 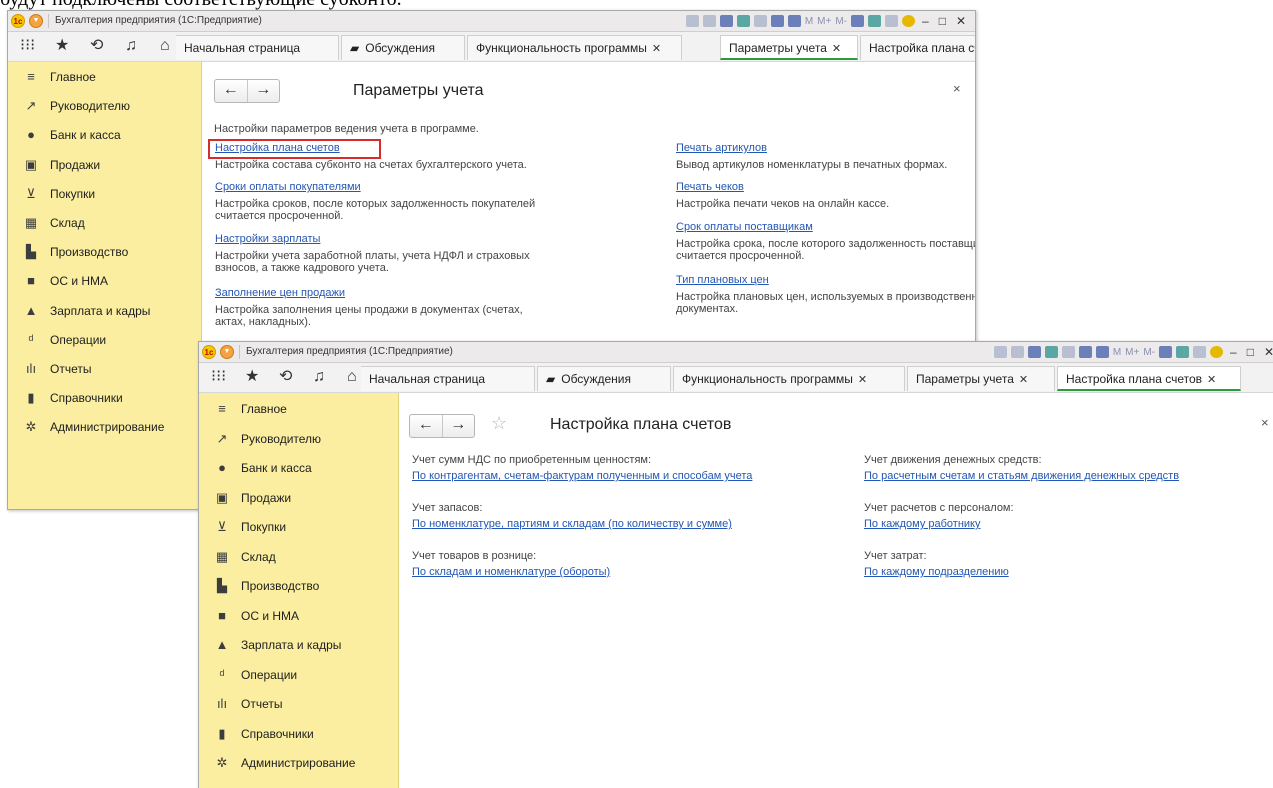 What do you see at coordinates (511, 572) in the screenshot?
I see `setting-value-retail: По складам и номенклатуре (обороты)` at bounding box center [511, 572].